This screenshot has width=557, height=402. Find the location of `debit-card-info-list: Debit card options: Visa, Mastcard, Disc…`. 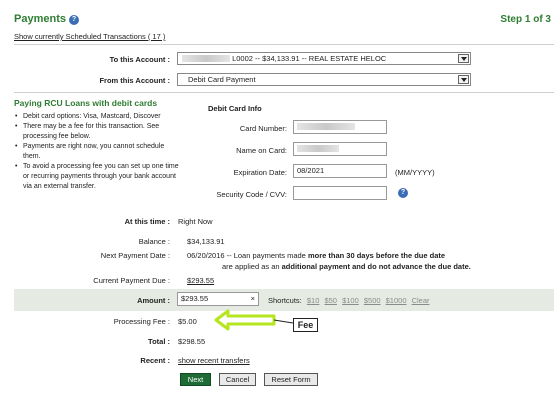

debit-card-info-list: Debit card options: Visa, Mastcard, Disc… is located at coordinates (96, 152).